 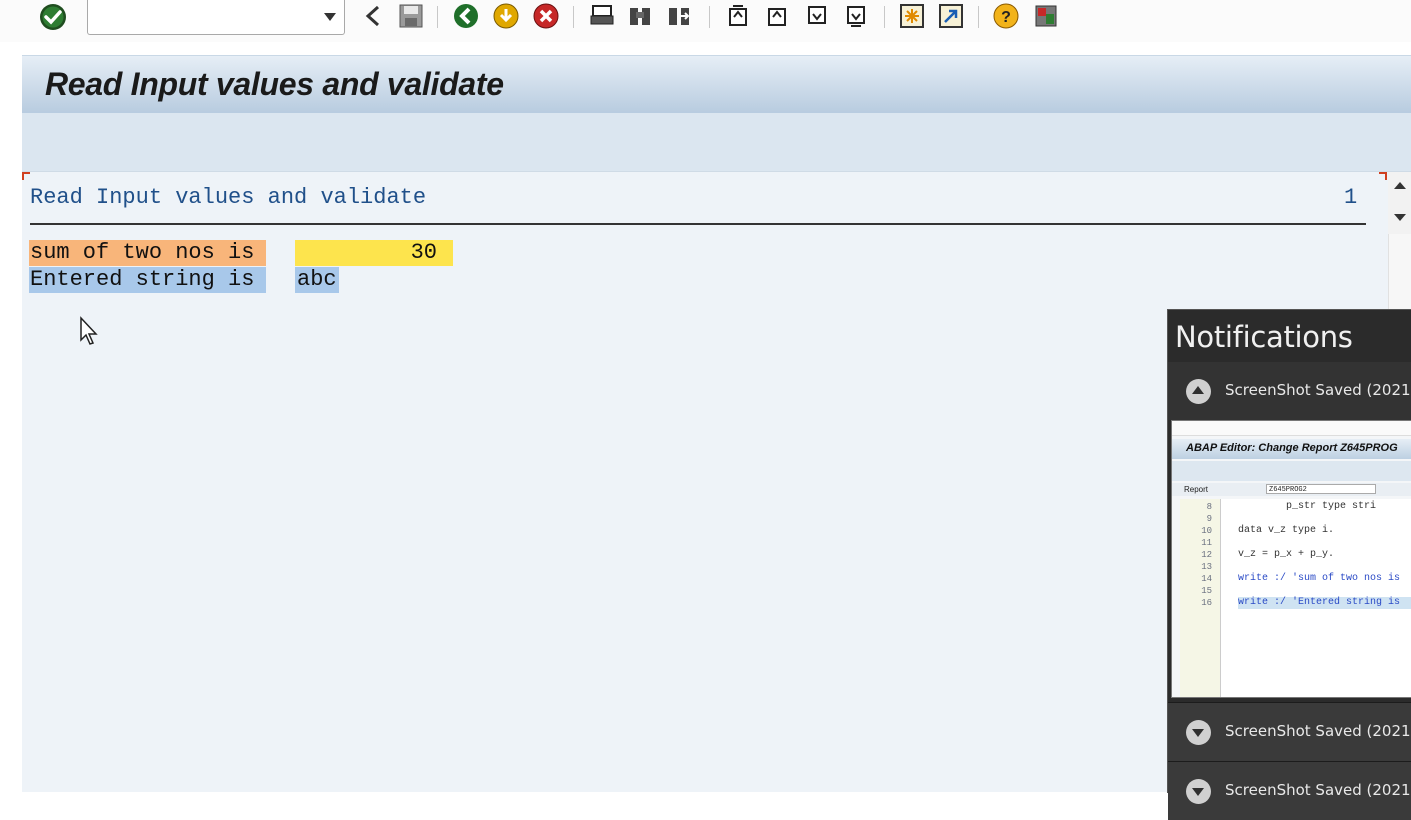 I want to click on line-number: 8, so click(x=1209, y=507).